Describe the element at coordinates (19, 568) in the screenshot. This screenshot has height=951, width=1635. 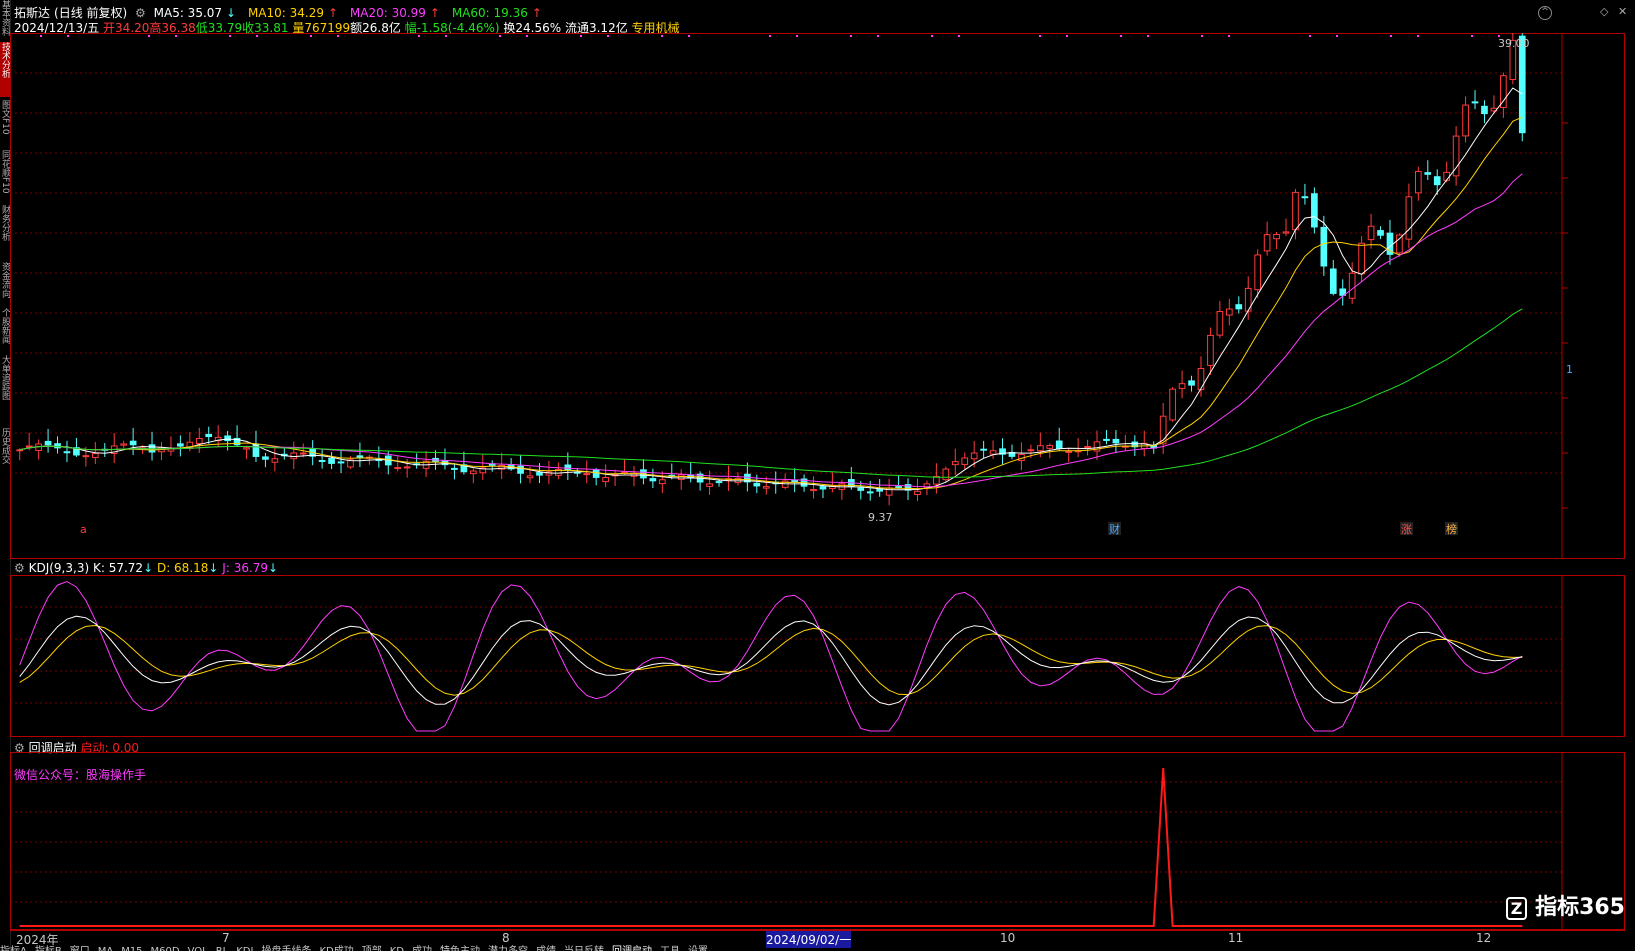
I see `kdj-gear-icon: ⚙` at that location.